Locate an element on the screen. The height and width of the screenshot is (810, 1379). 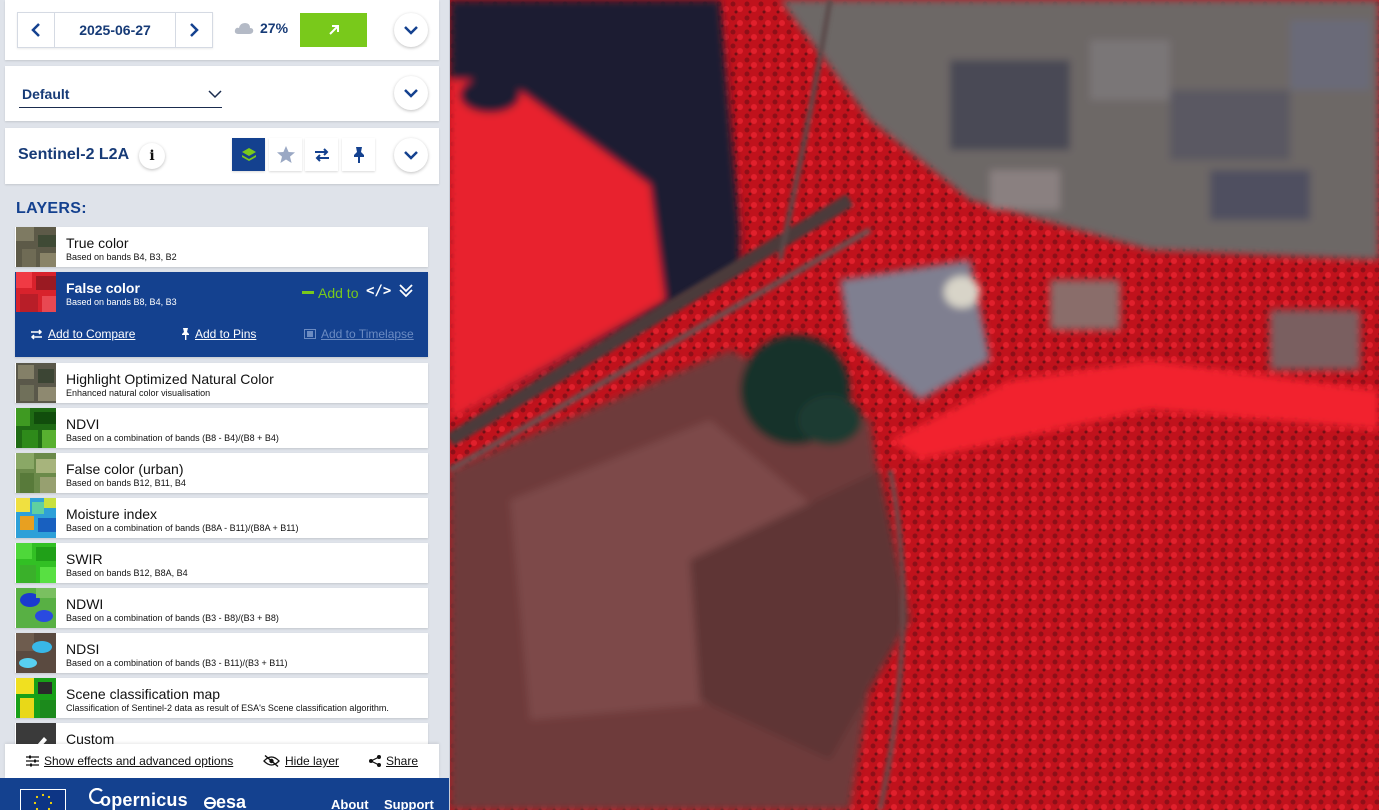
theme-select: Default is located at coordinates (120, 94).